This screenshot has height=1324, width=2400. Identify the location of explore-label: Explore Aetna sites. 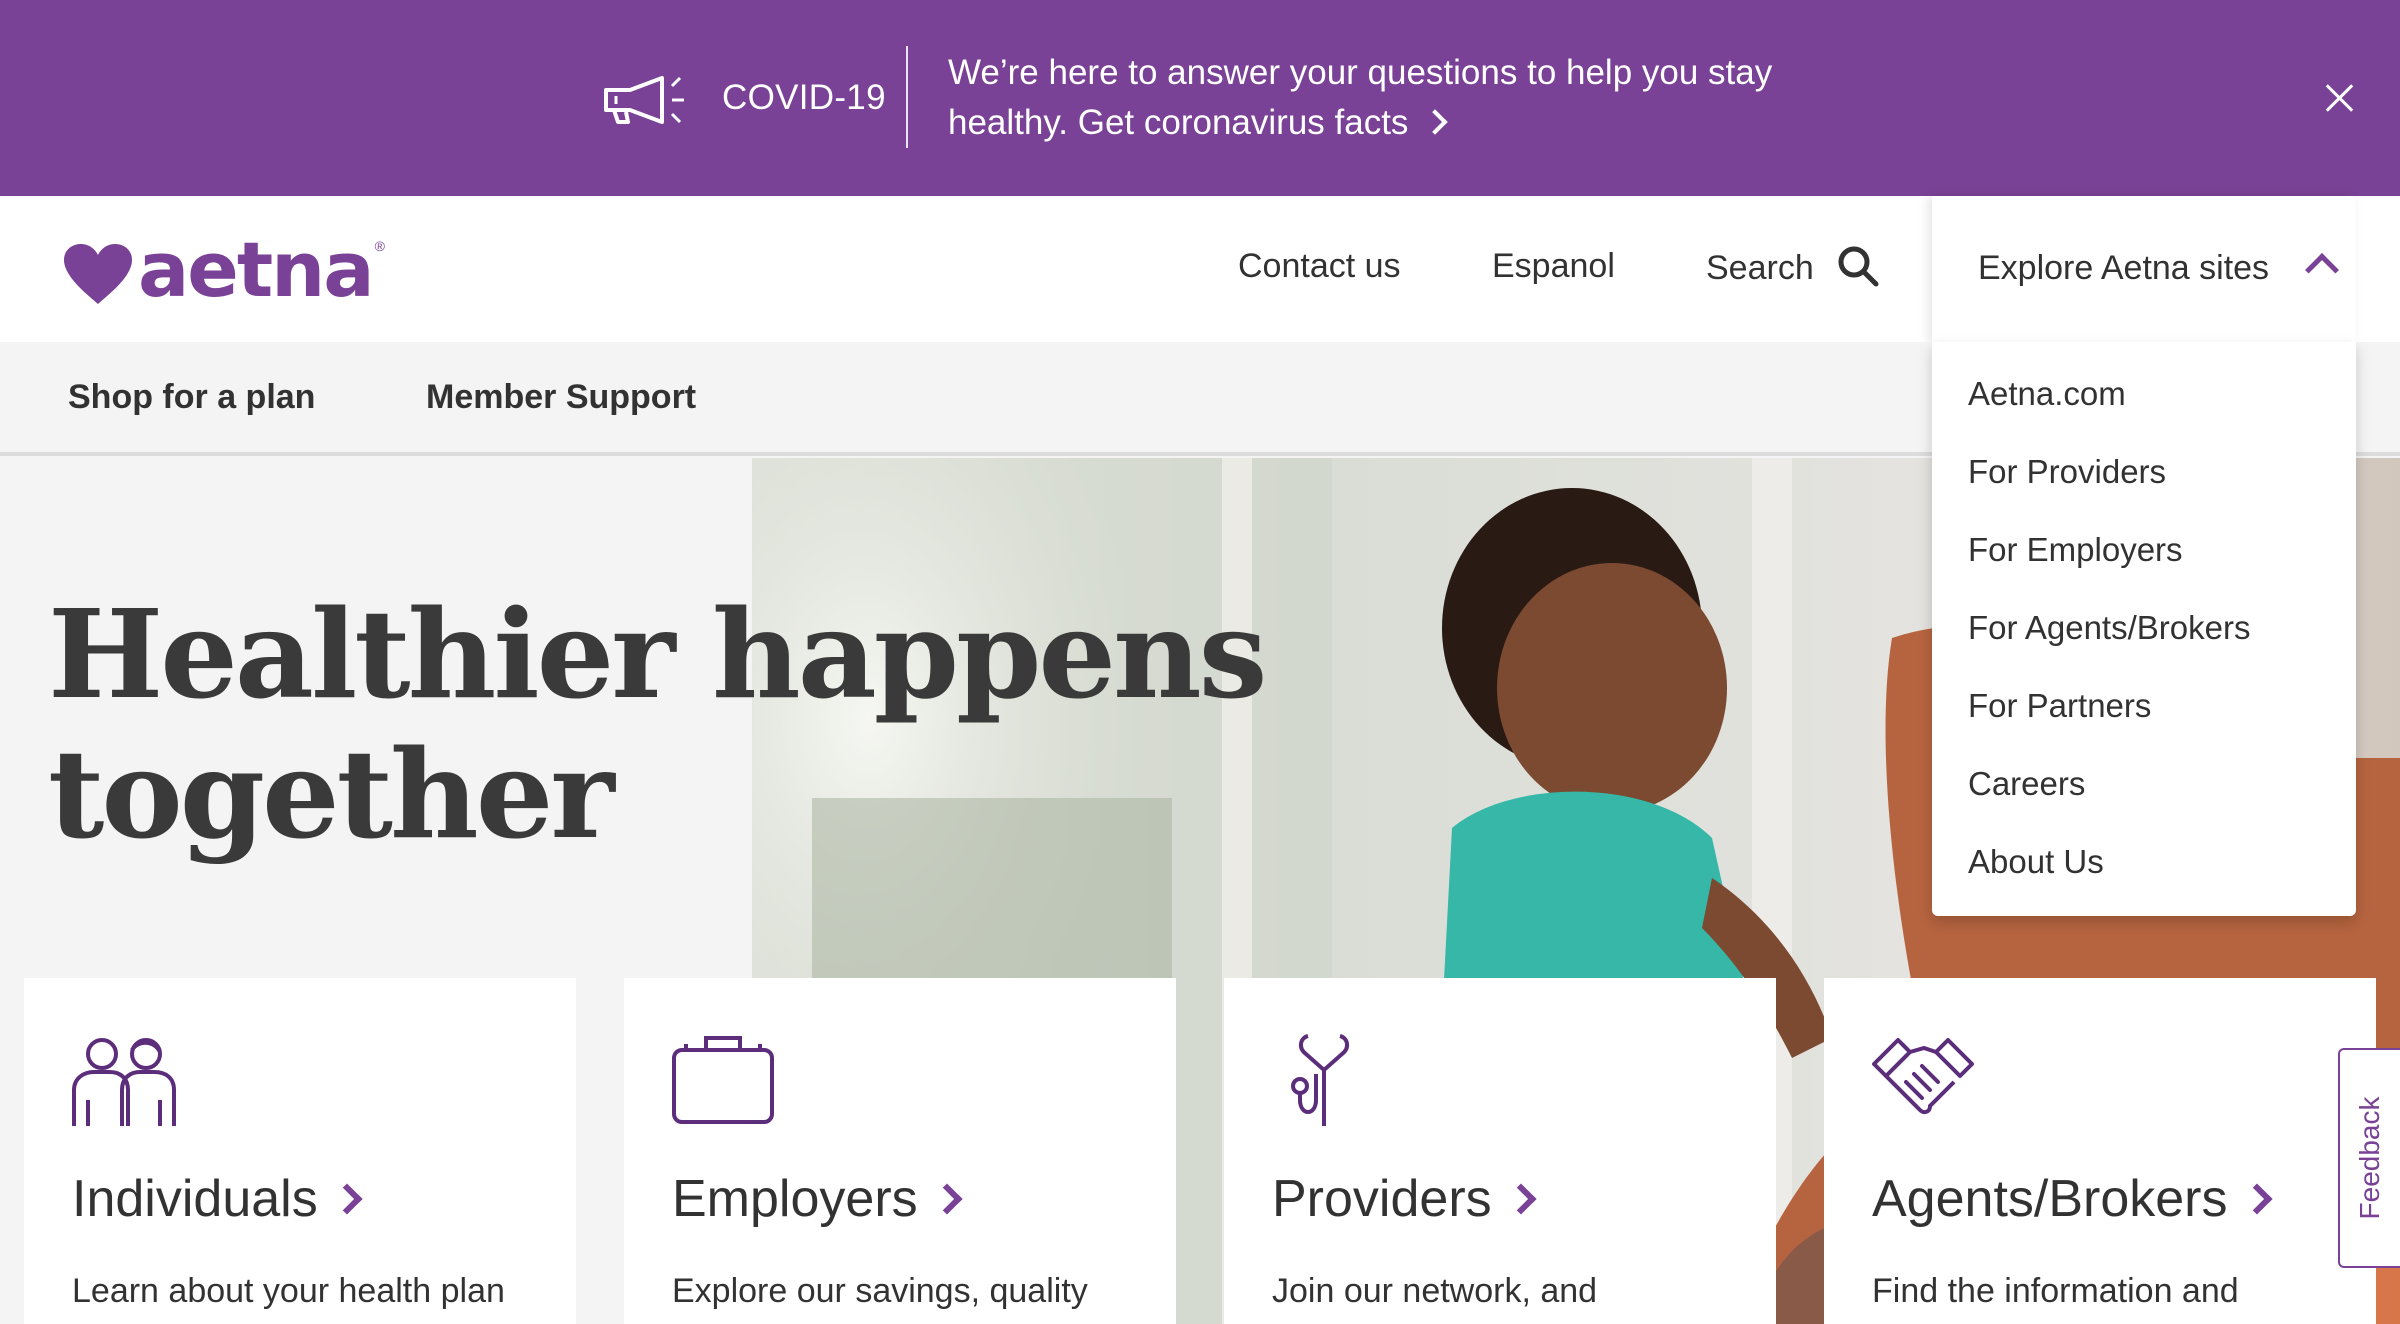
(2124, 268).